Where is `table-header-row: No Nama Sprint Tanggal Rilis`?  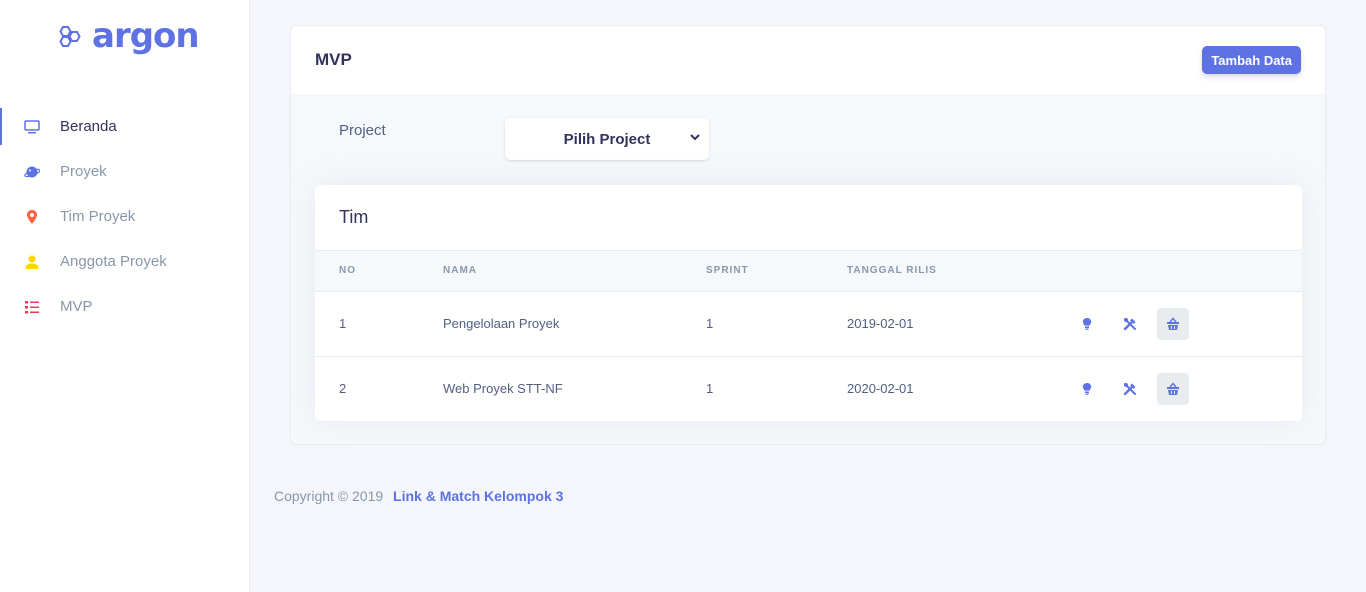
table-header-row: No Nama Sprint Tanggal Rilis is located at coordinates (808, 271).